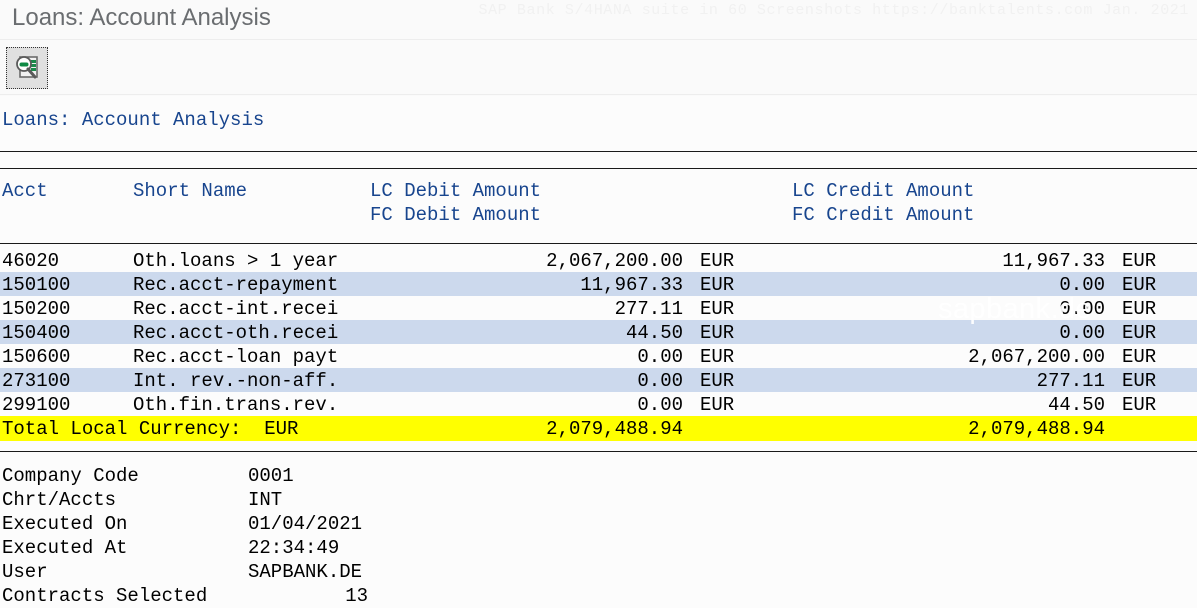 The width and height of the screenshot is (1197, 608). What do you see at coordinates (598, 476) in the screenshot?
I see `footer-info-row: Company Code 0001` at bounding box center [598, 476].